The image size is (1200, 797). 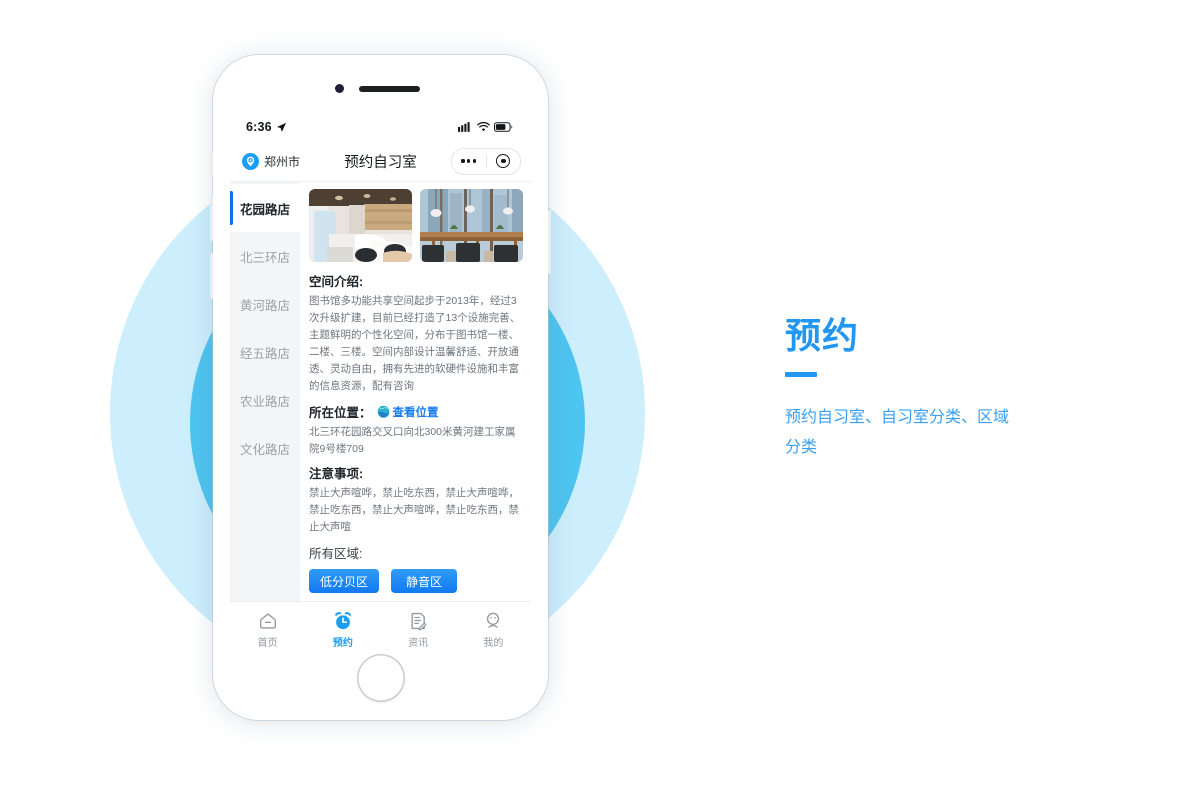 I want to click on sidebar-item-store-1: 北三环店, so click(x=265, y=256).